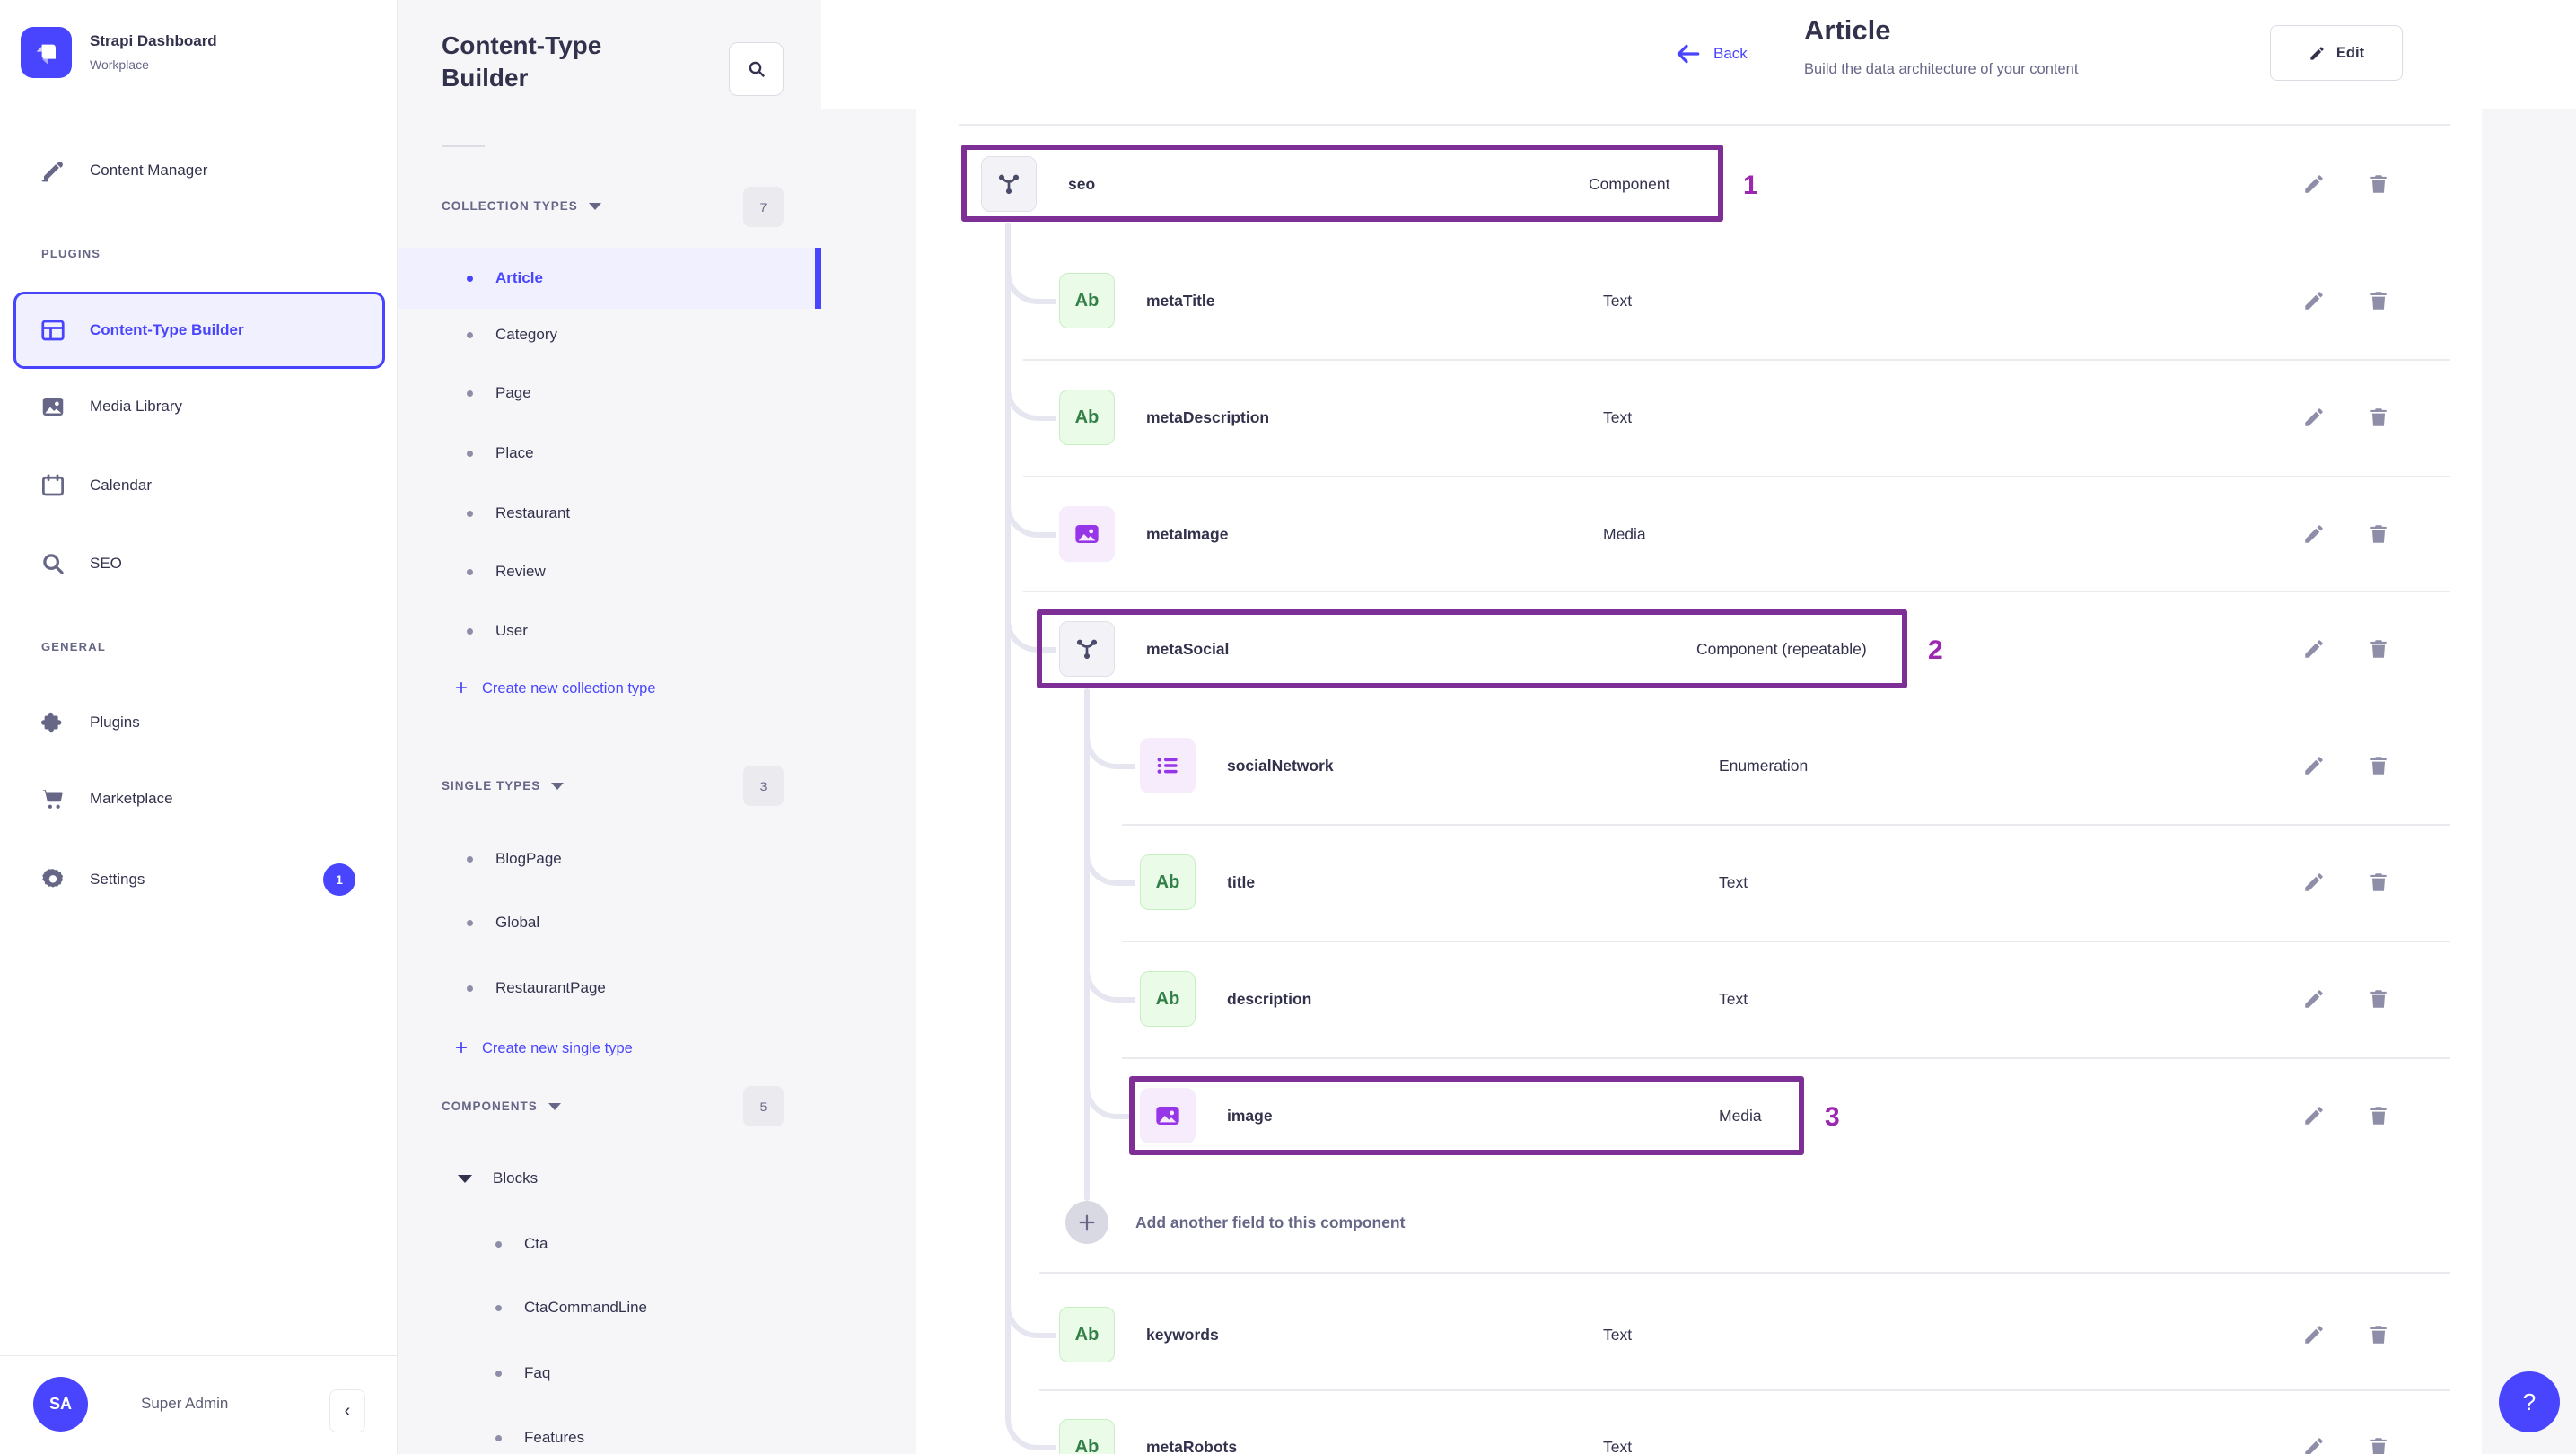 This screenshot has height=1454, width=2576. I want to click on page-title: Article, so click(1847, 30).